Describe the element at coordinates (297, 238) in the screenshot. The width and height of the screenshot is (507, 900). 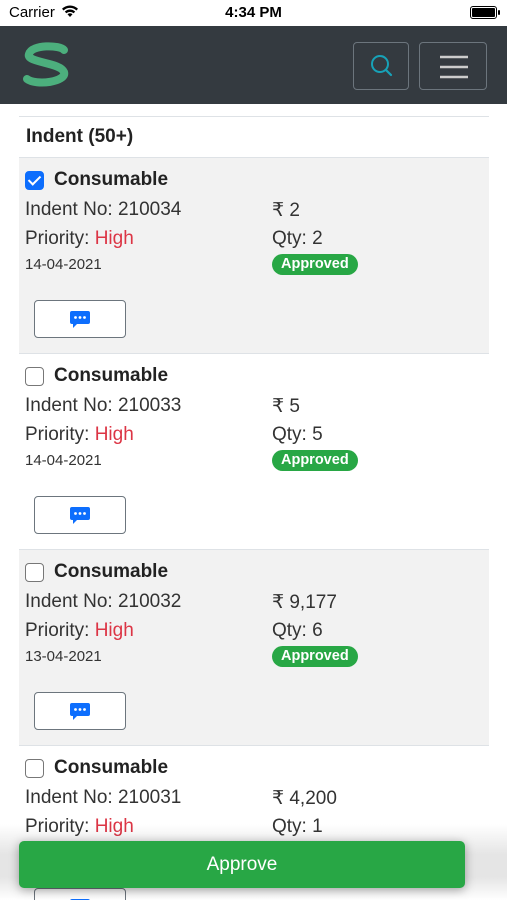
I see `indent-qty: Qty: 2` at that location.